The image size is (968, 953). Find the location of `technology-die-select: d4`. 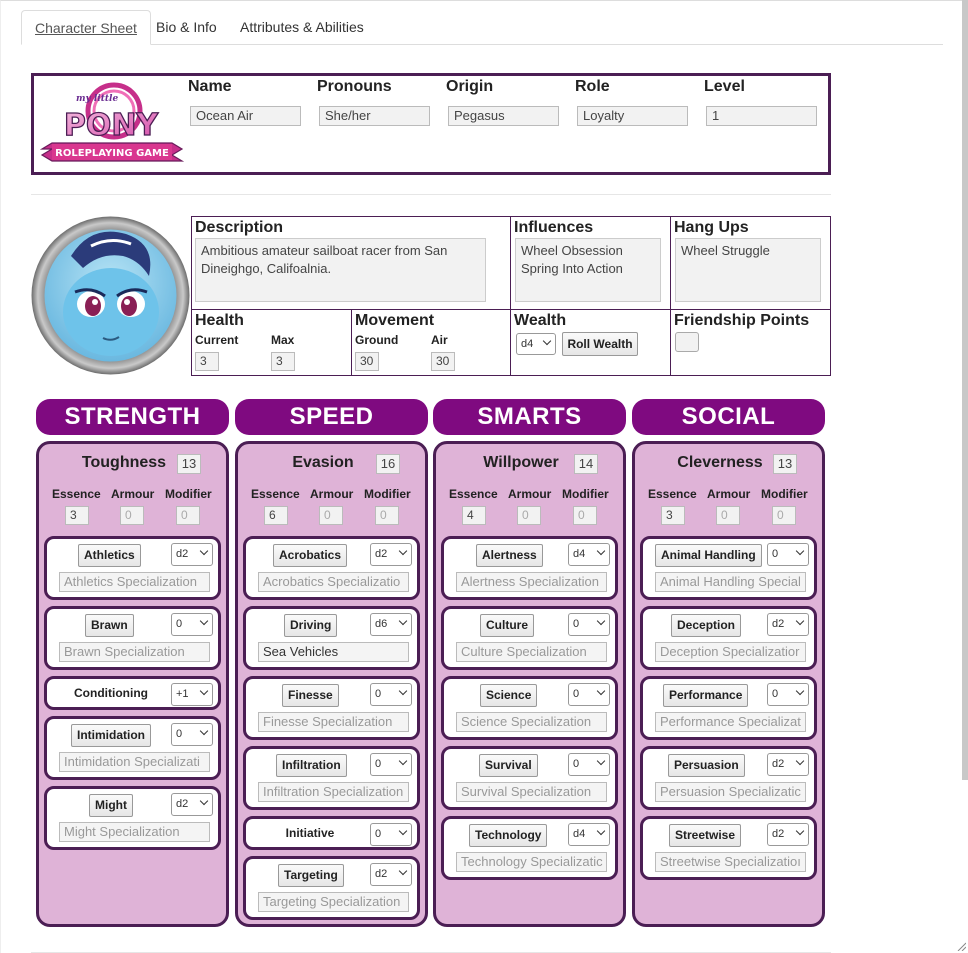

technology-die-select: d4 is located at coordinates (589, 834).